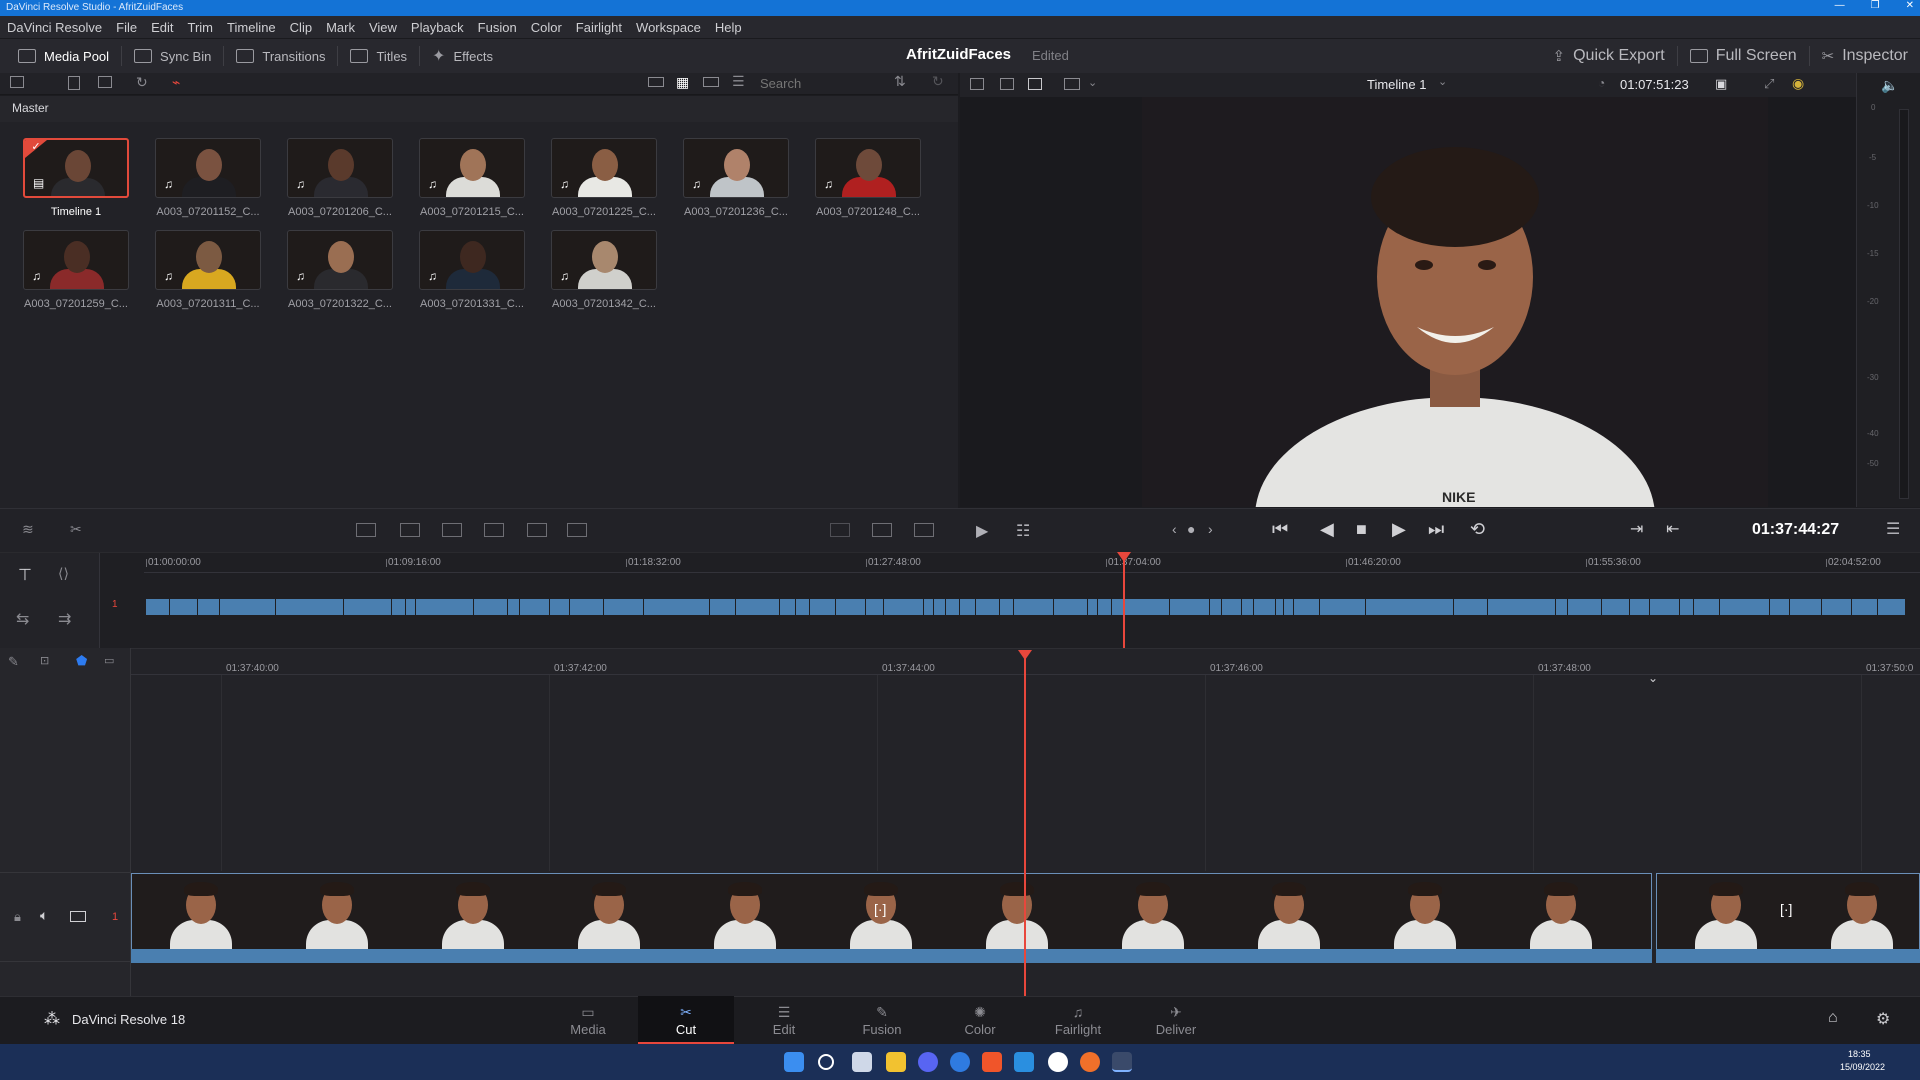 The height and width of the screenshot is (1080, 1920). What do you see at coordinates (1883, 1019) in the screenshot?
I see `gear-icon: ⚙` at bounding box center [1883, 1019].